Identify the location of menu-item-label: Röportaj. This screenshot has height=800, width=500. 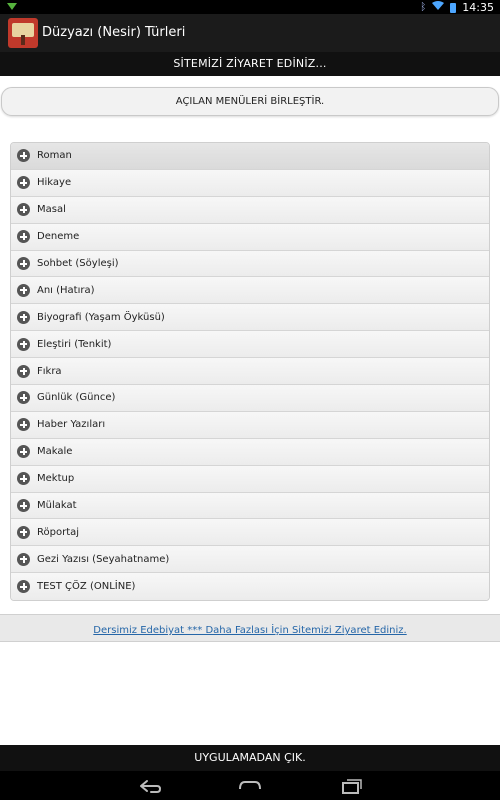
(58, 532).